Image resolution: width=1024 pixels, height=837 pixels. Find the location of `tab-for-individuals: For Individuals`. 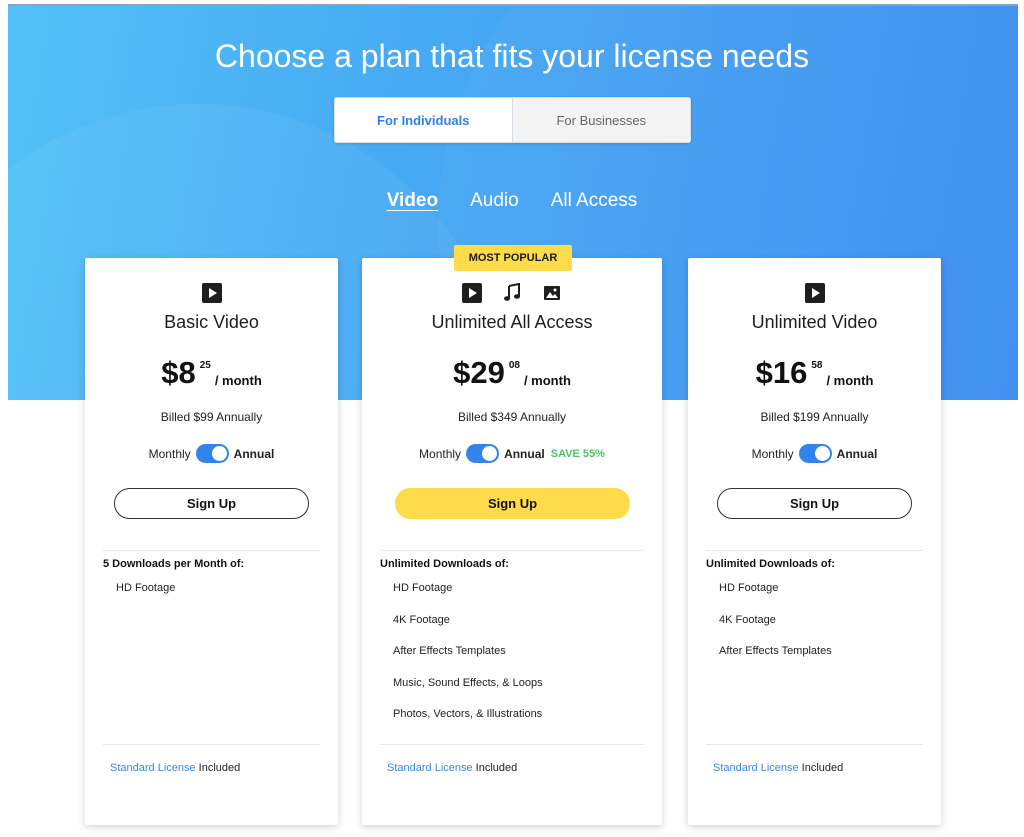

tab-for-individuals: For Individuals is located at coordinates (423, 120).